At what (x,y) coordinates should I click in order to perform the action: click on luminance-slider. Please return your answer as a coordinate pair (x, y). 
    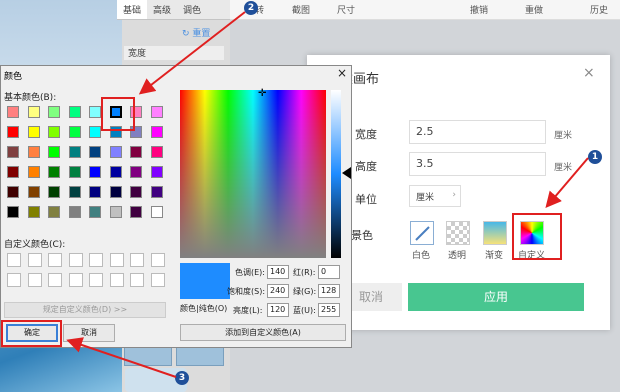
    Looking at the image, I should click on (336, 174).